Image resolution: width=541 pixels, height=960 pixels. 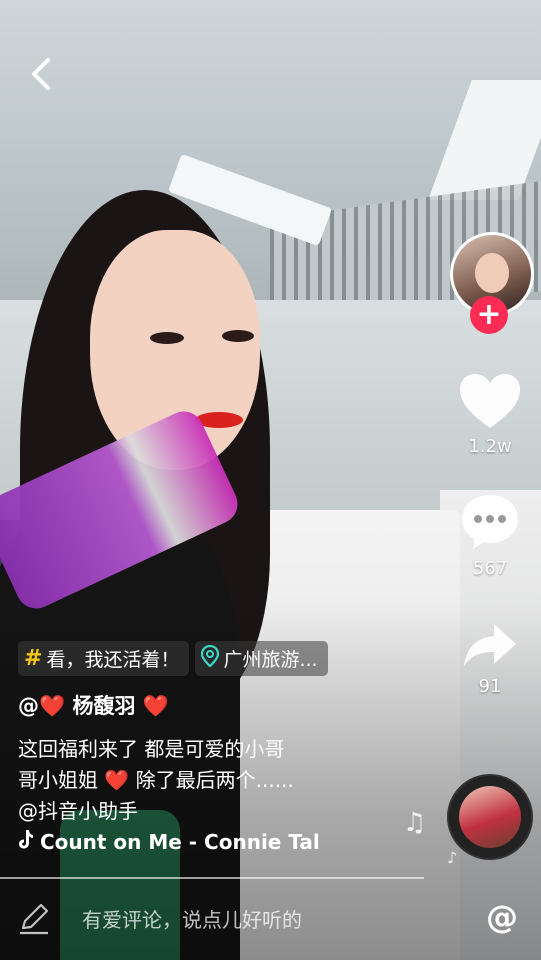 I want to click on music-info: Count on Me - Connie Tal, so click(x=183, y=841).